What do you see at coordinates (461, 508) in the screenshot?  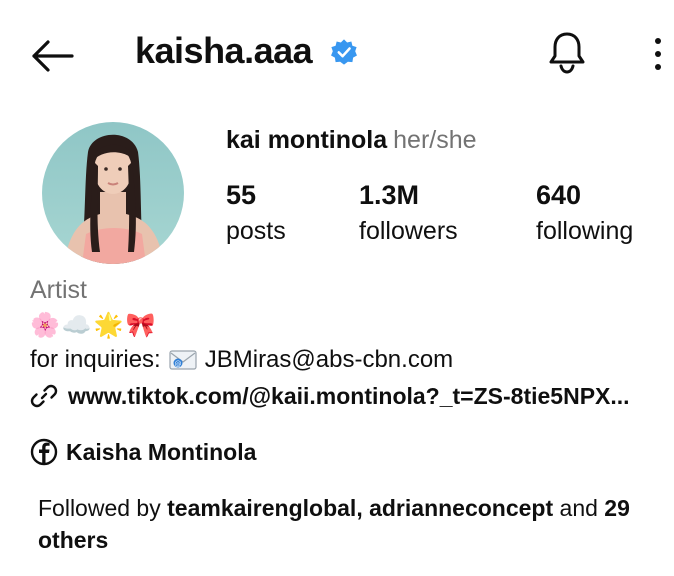 I see `follower-name-2: adrianneconcept` at bounding box center [461, 508].